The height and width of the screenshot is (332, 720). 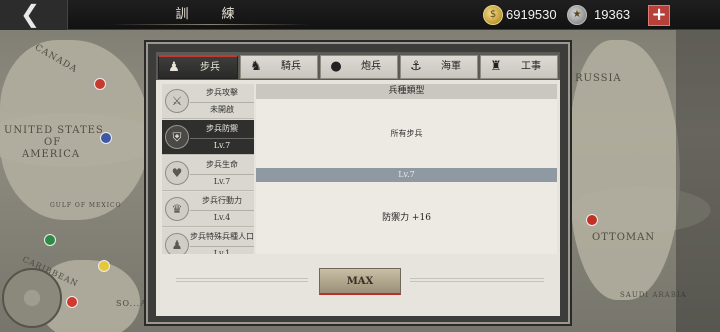 What do you see at coordinates (177, 137) in the screenshot?
I see `shield-icon: ⛨` at bounding box center [177, 137].